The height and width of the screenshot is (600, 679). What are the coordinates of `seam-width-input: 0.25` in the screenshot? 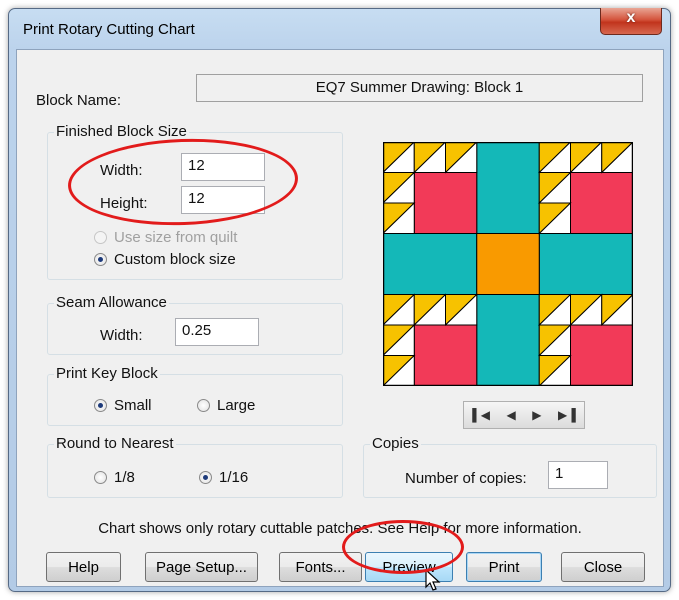 It's located at (217, 332).